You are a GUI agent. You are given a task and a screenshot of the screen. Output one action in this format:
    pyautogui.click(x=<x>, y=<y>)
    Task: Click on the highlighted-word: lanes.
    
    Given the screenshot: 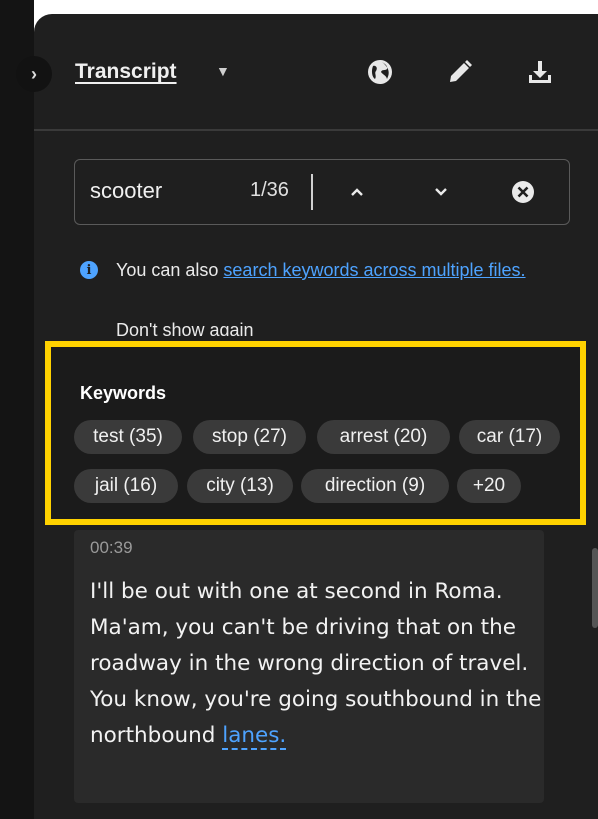 What is the action you would take?
    pyautogui.click(x=254, y=736)
    